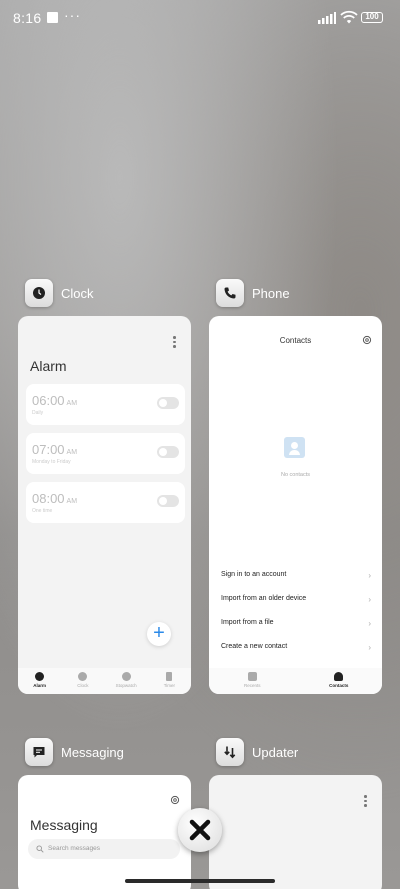 This screenshot has width=400, height=889. Describe the element at coordinates (296, 650) in the screenshot. I see `option-create-contact: Create a new contact ›` at that location.